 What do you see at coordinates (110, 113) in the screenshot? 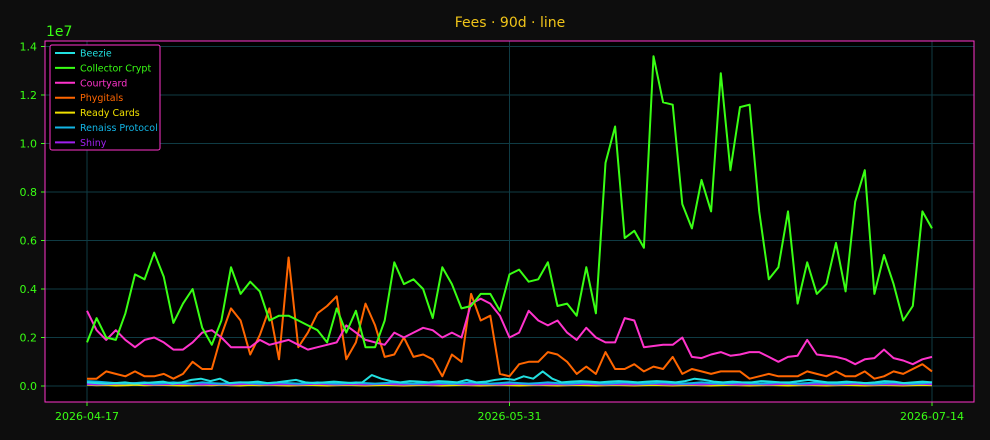
I see `legend-label-ready-cards: Ready Cards` at bounding box center [110, 113].